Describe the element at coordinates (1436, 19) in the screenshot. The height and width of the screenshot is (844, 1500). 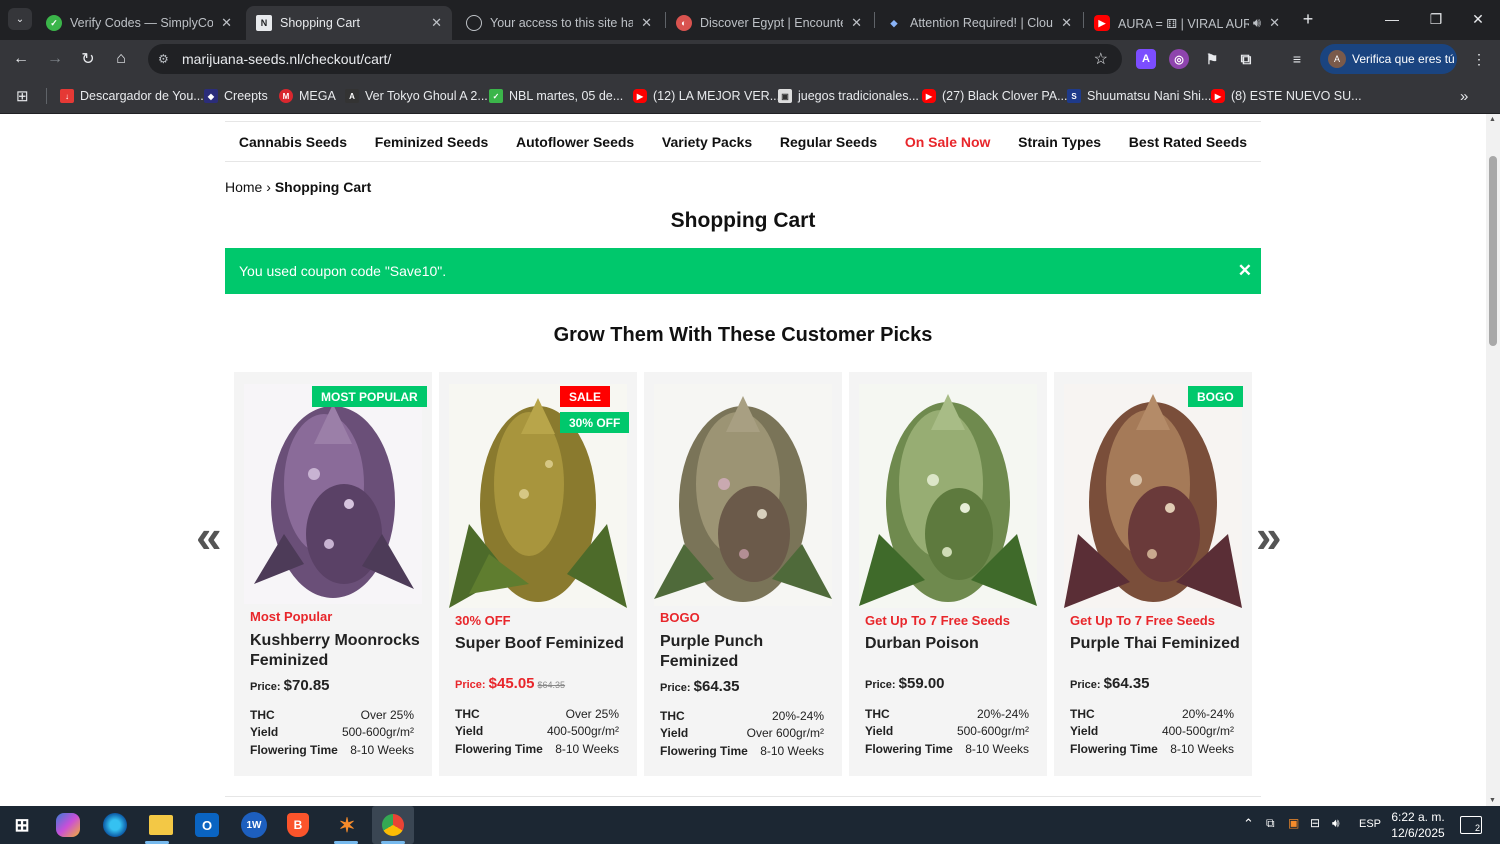
I see `restore-button: ❐` at that location.